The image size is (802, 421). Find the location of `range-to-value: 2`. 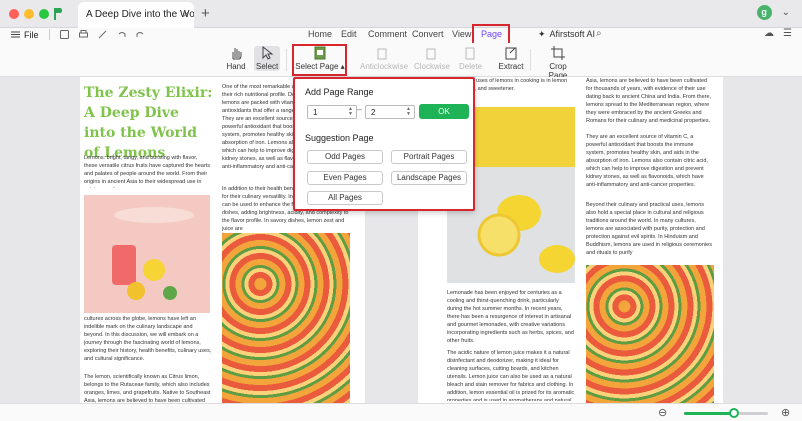

range-to-value: 2 is located at coordinates (373, 112).